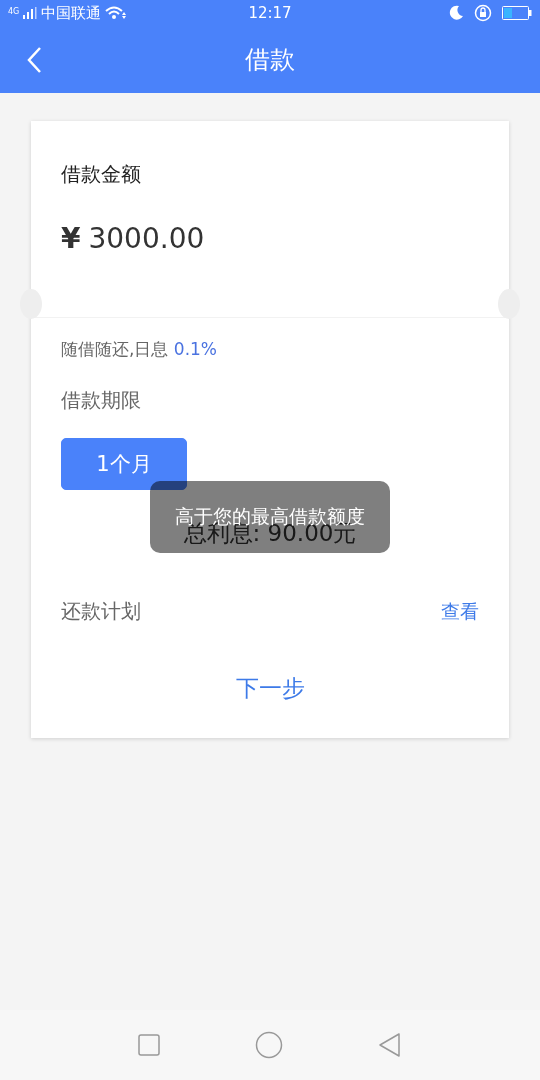 The width and height of the screenshot is (540, 1080). Describe the element at coordinates (101, 611) in the screenshot. I see `repayment-plan-label: 还款计划` at that location.